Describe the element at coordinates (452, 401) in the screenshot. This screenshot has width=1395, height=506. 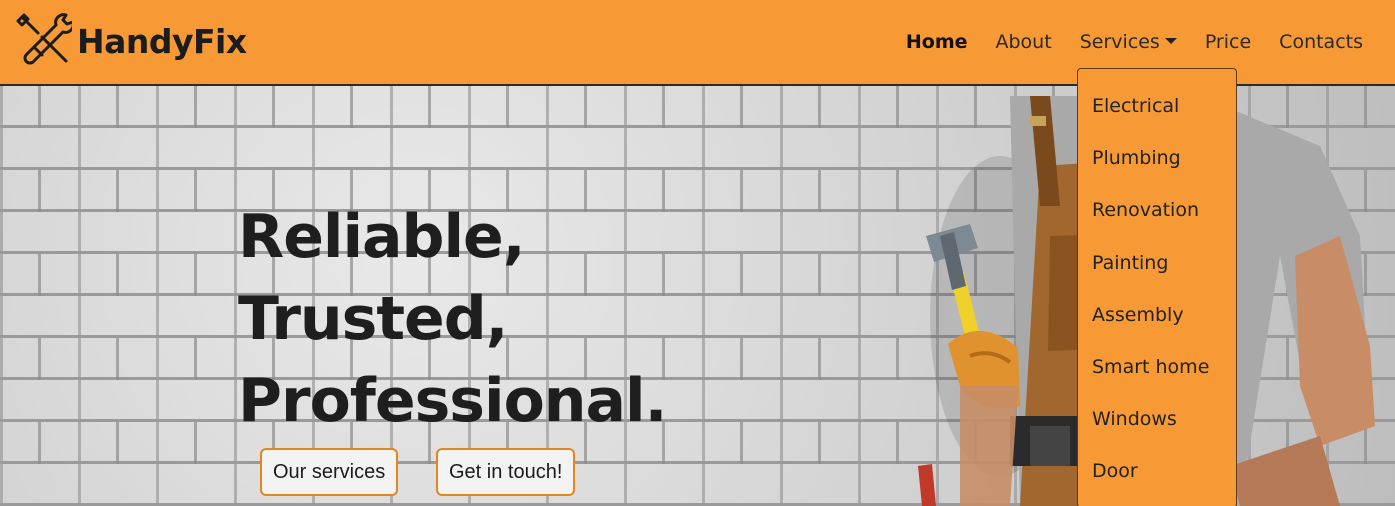
I see `hero-line-3: Professional.` at that location.